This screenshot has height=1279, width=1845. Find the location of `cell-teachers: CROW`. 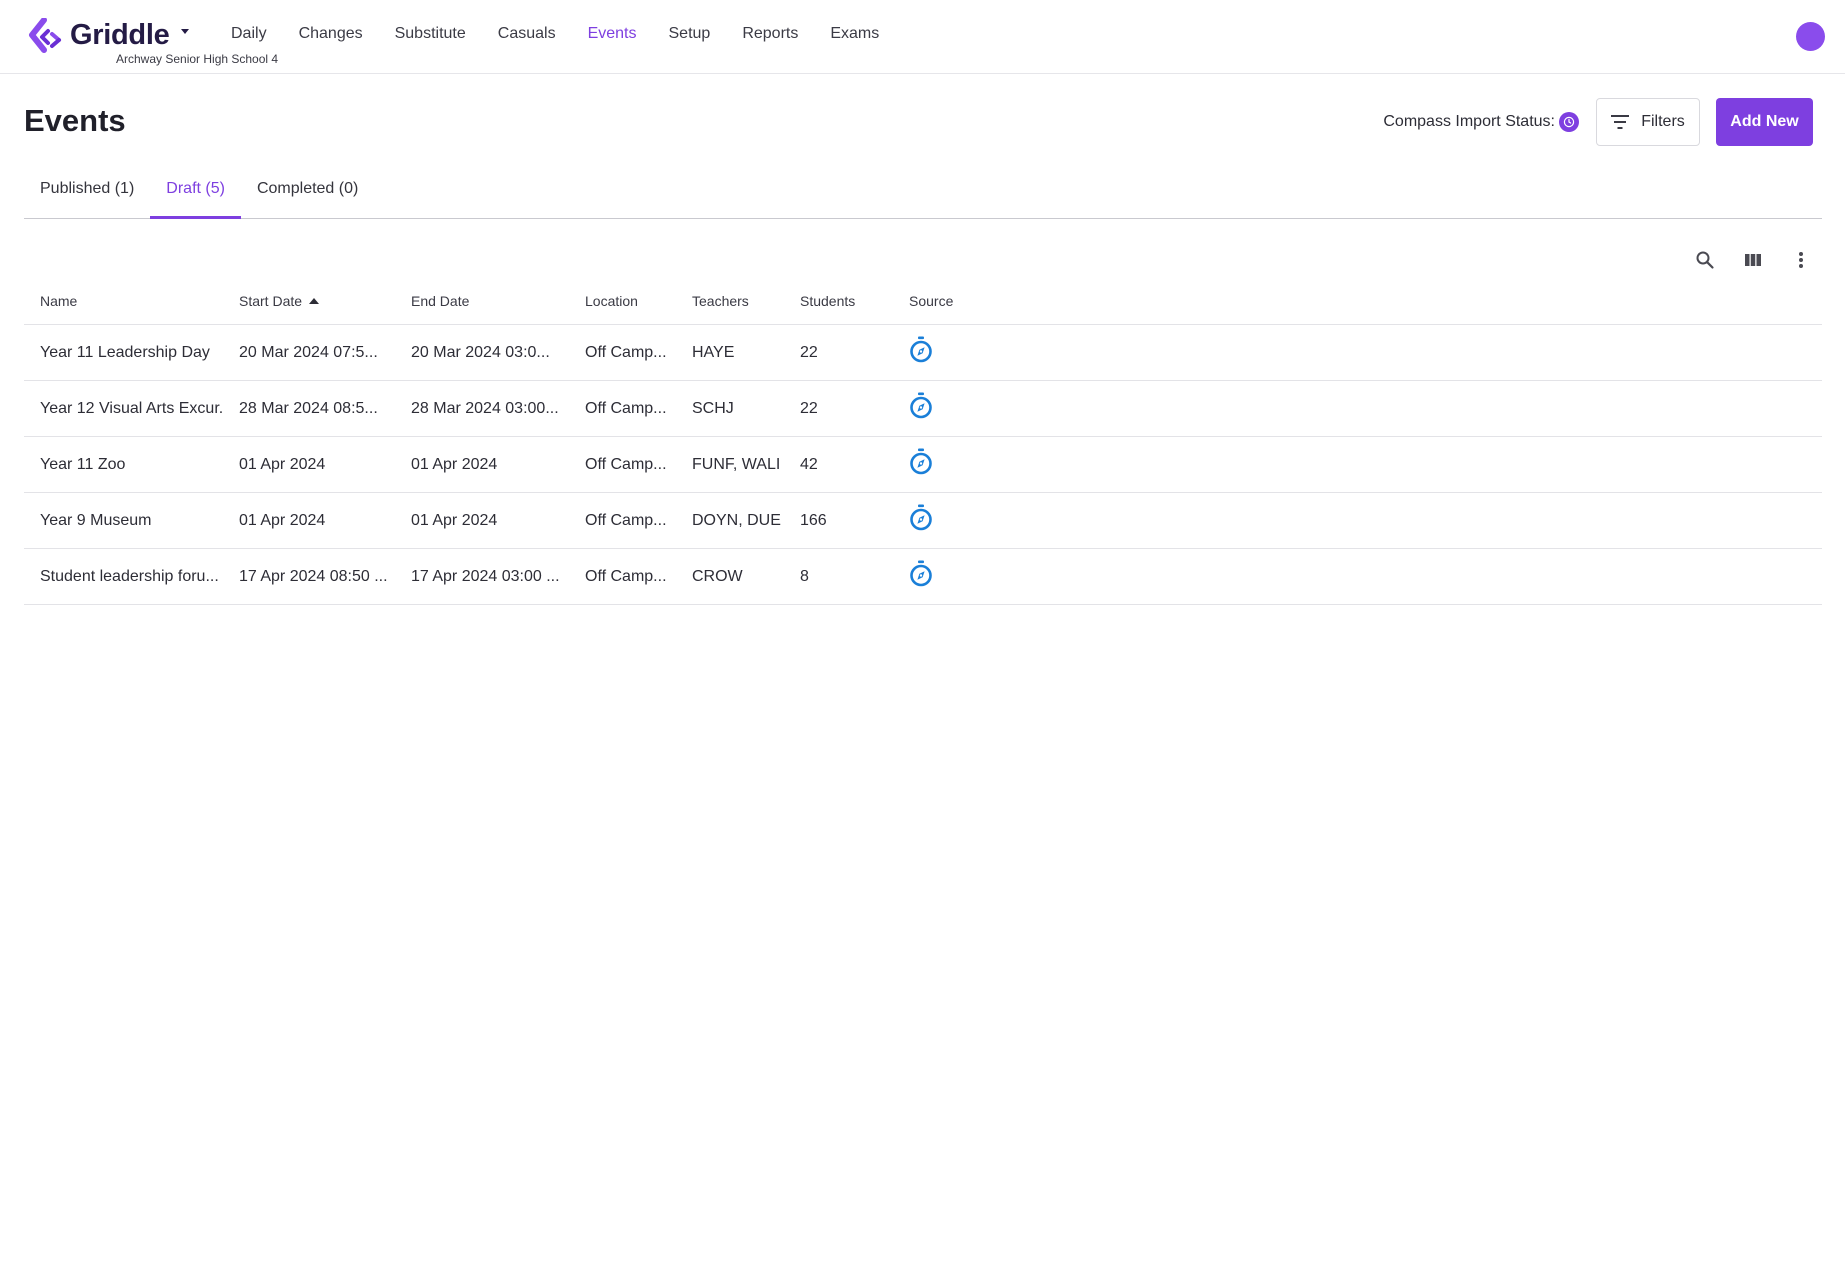

cell-teachers: CROW is located at coordinates (717, 576).